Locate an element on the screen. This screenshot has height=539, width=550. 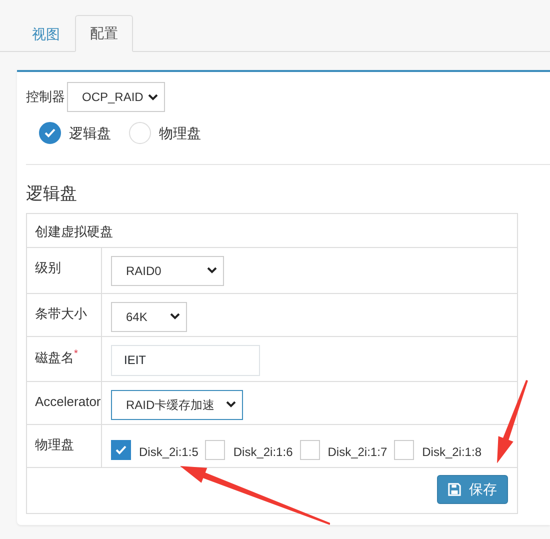
field-label: 条带大小 is located at coordinates (61, 313).